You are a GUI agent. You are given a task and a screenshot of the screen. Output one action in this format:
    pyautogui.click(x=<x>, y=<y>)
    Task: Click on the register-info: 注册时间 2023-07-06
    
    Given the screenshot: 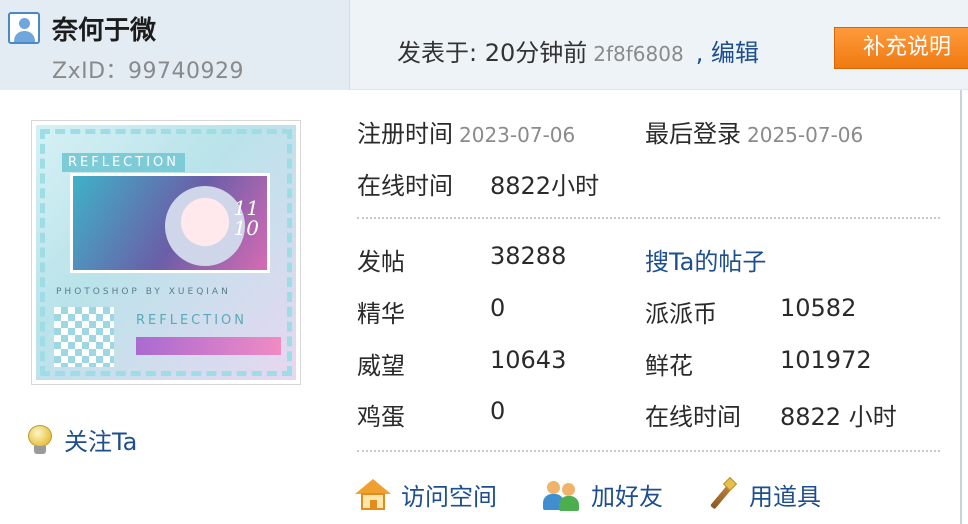 What is the action you would take?
    pyautogui.click(x=466, y=131)
    